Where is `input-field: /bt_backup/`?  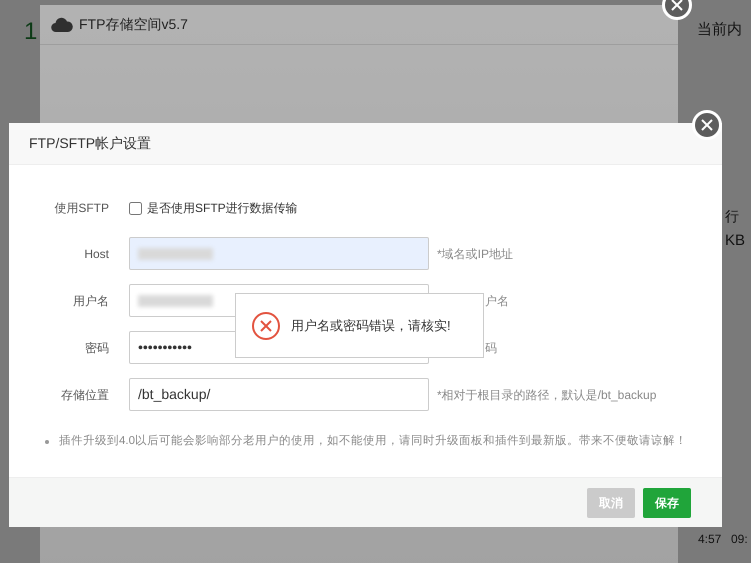
input-field: /bt_backup/ is located at coordinates (279, 394).